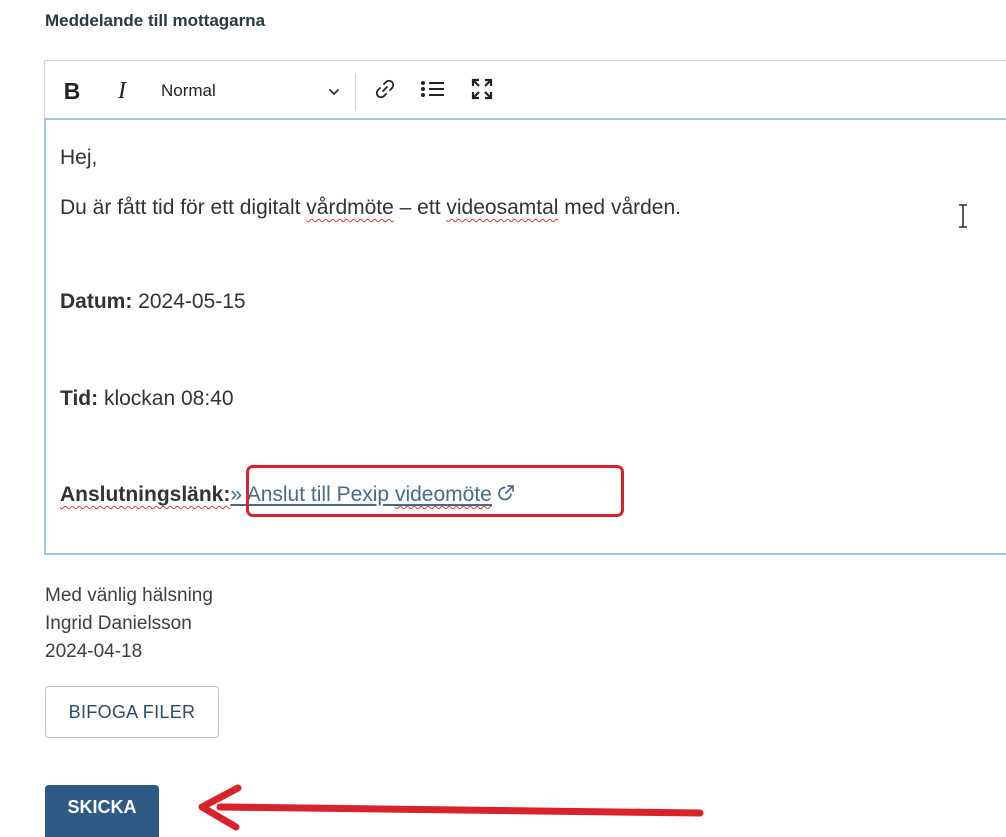 The image size is (1006, 837). Describe the element at coordinates (334, 94) in the screenshot. I see `chevron-down-icon` at that location.